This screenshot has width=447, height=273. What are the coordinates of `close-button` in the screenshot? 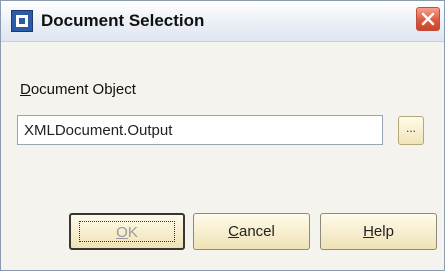 It's located at (428, 19).